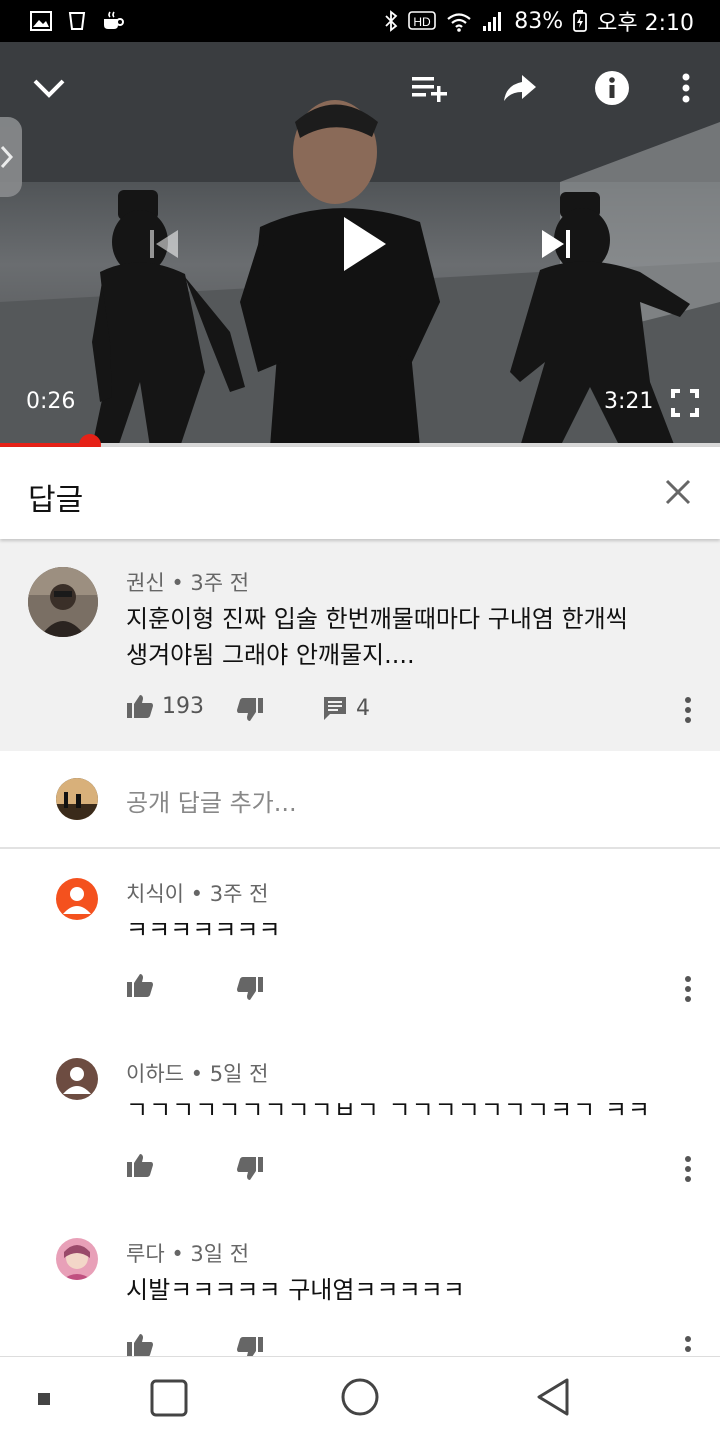 The width and height of the screenshot is (720, 1440). What do you see at coordinates (197, 894) in the screenshot?
I see `reply-meta: 치식이 • 3주 전` at bounding box center [197, 894].